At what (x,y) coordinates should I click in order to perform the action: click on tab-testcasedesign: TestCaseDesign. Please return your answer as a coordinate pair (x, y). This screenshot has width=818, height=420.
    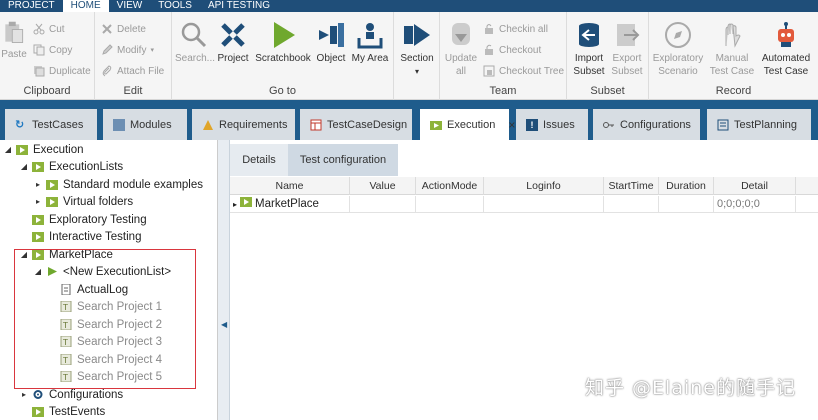
    Looking at the image, I should click on (356, 124).